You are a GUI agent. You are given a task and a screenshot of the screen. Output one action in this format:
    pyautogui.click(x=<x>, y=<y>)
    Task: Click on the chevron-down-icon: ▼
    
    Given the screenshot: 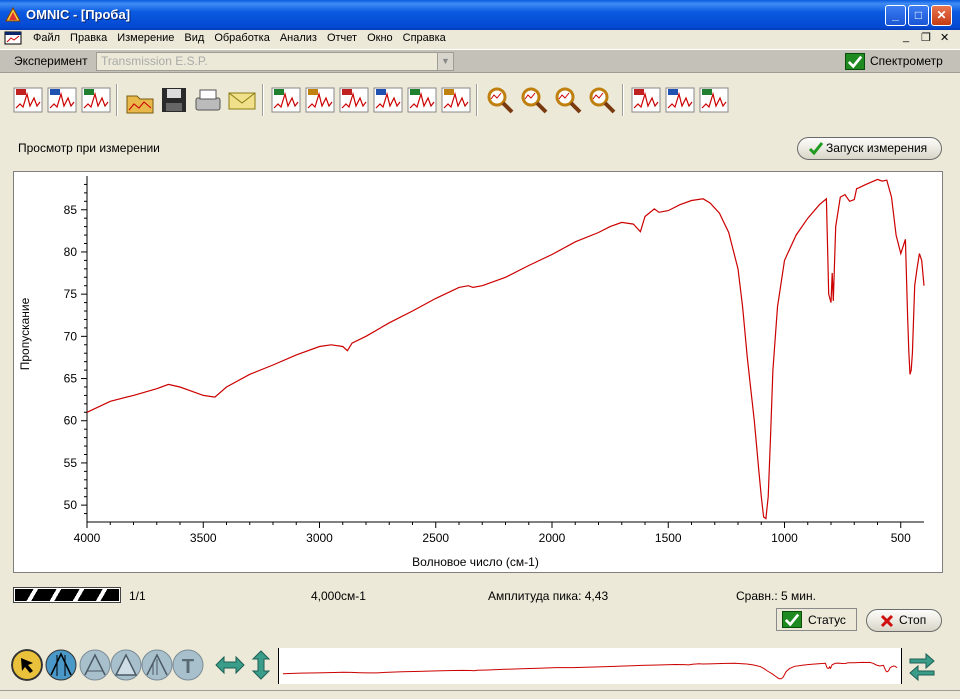 What is the action you would take?
    pyautogui.click(x=445, y=61)
    